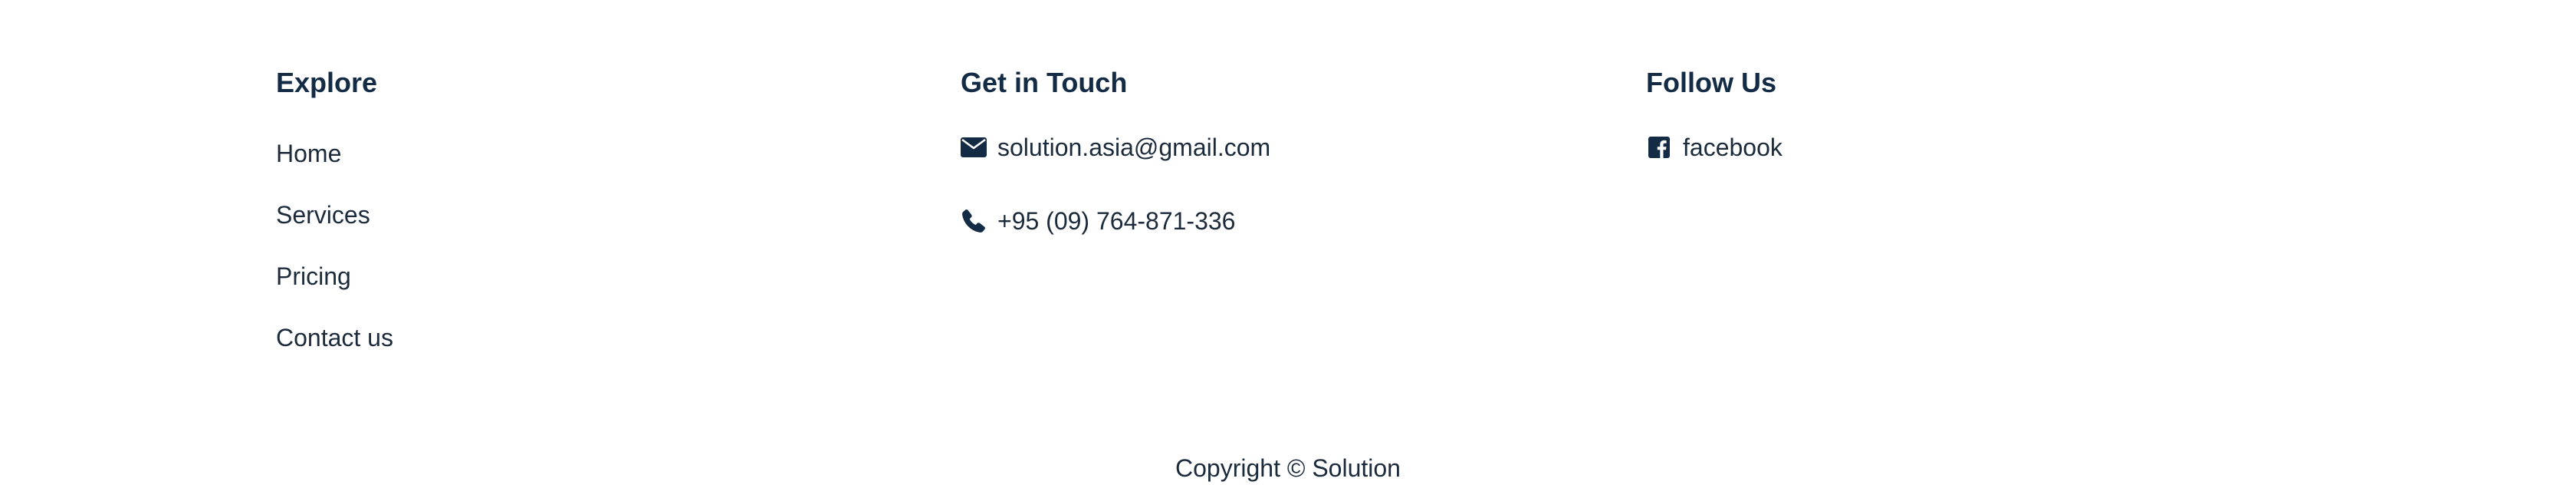 The width and height of the screenshot is (2576, 485). Describe the element at coordinates (1288, 468) in the screenshot. I see `copyright-text: Copyright © Solution` at that location.